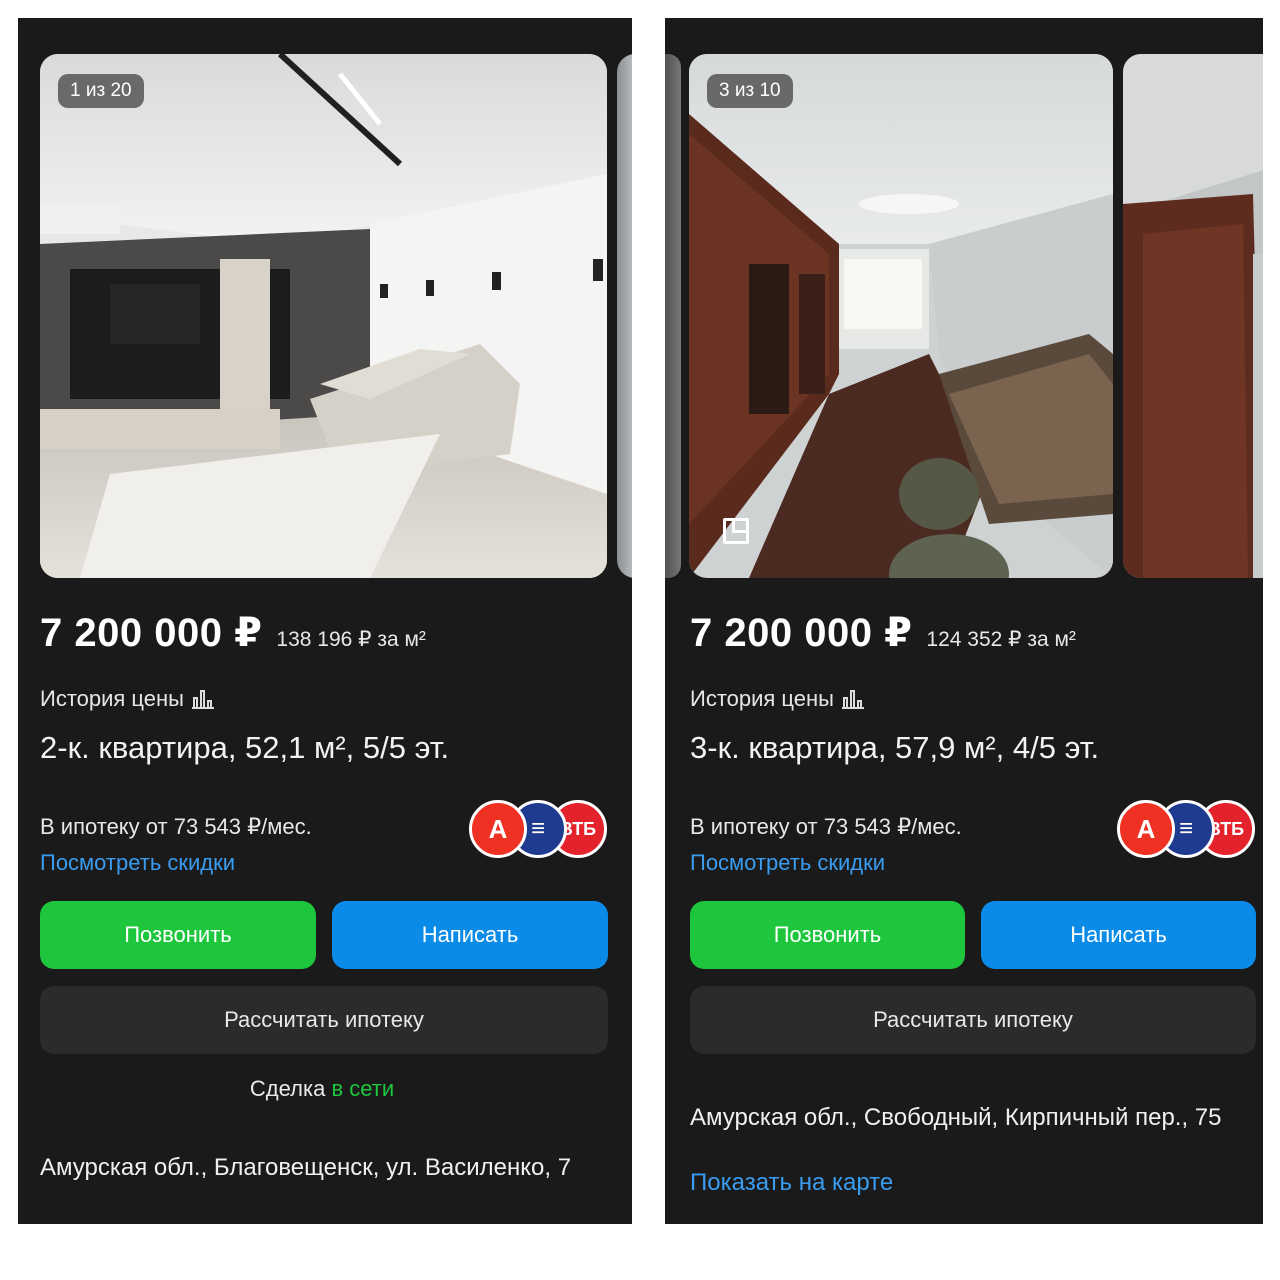 The height and width of the screenshot is (1280, 1280). Describe the element at coordinates (750, 91) in the screenshot. I see `photo-counter: 3 из 10` at that location.